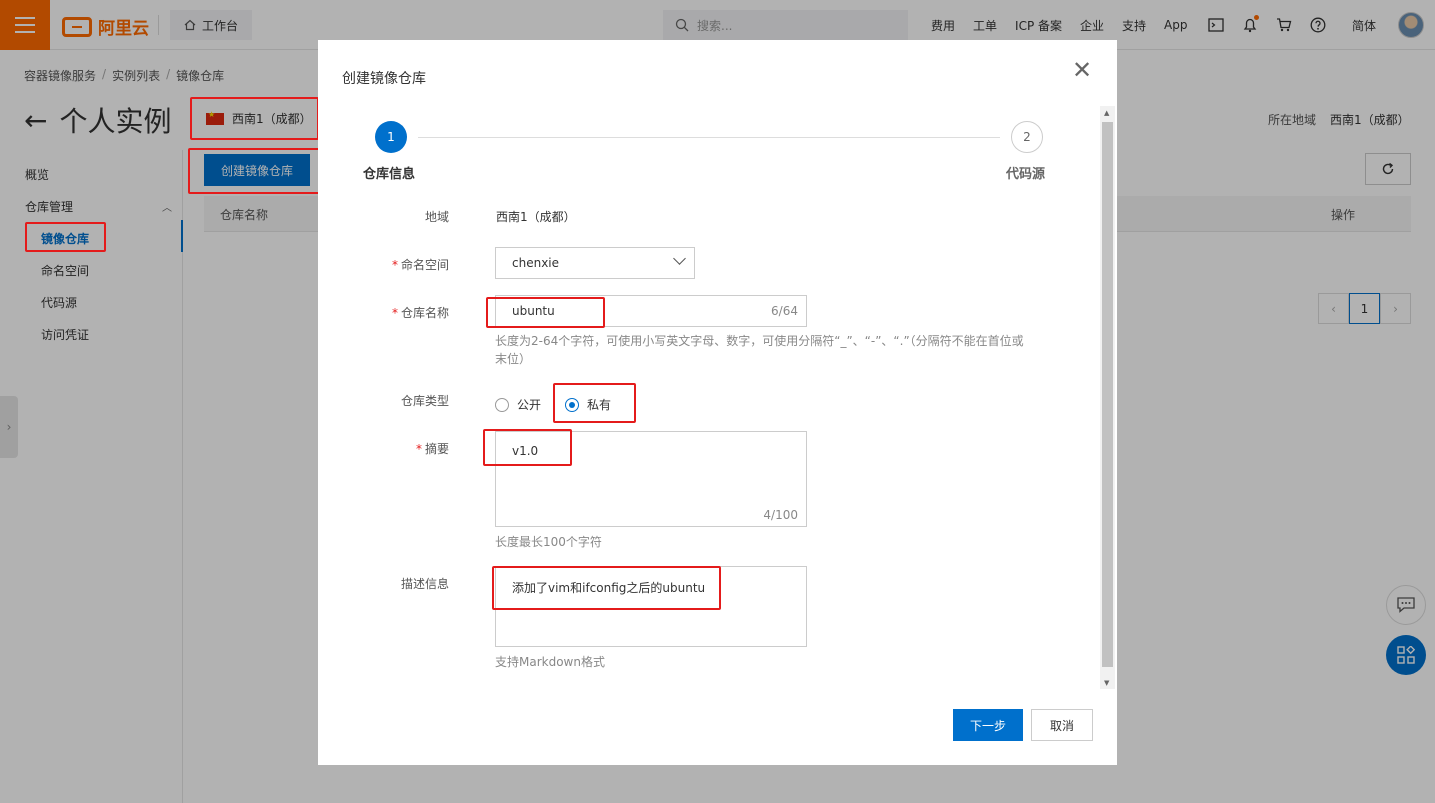 This screenshot has width=1435, height=803. I want to click on namespace-field-label-text: 命名空间, so click(424, 265).